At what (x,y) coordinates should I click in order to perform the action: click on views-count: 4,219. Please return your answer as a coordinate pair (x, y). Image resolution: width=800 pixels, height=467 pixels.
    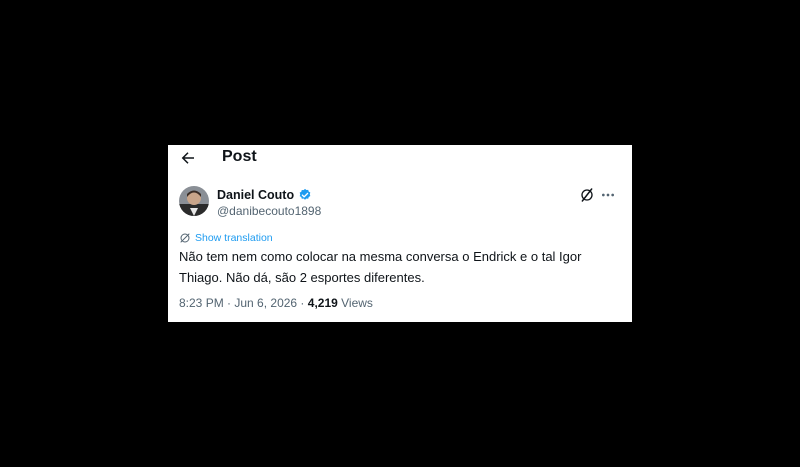
    Looking at the image, I should click on (322, 303).